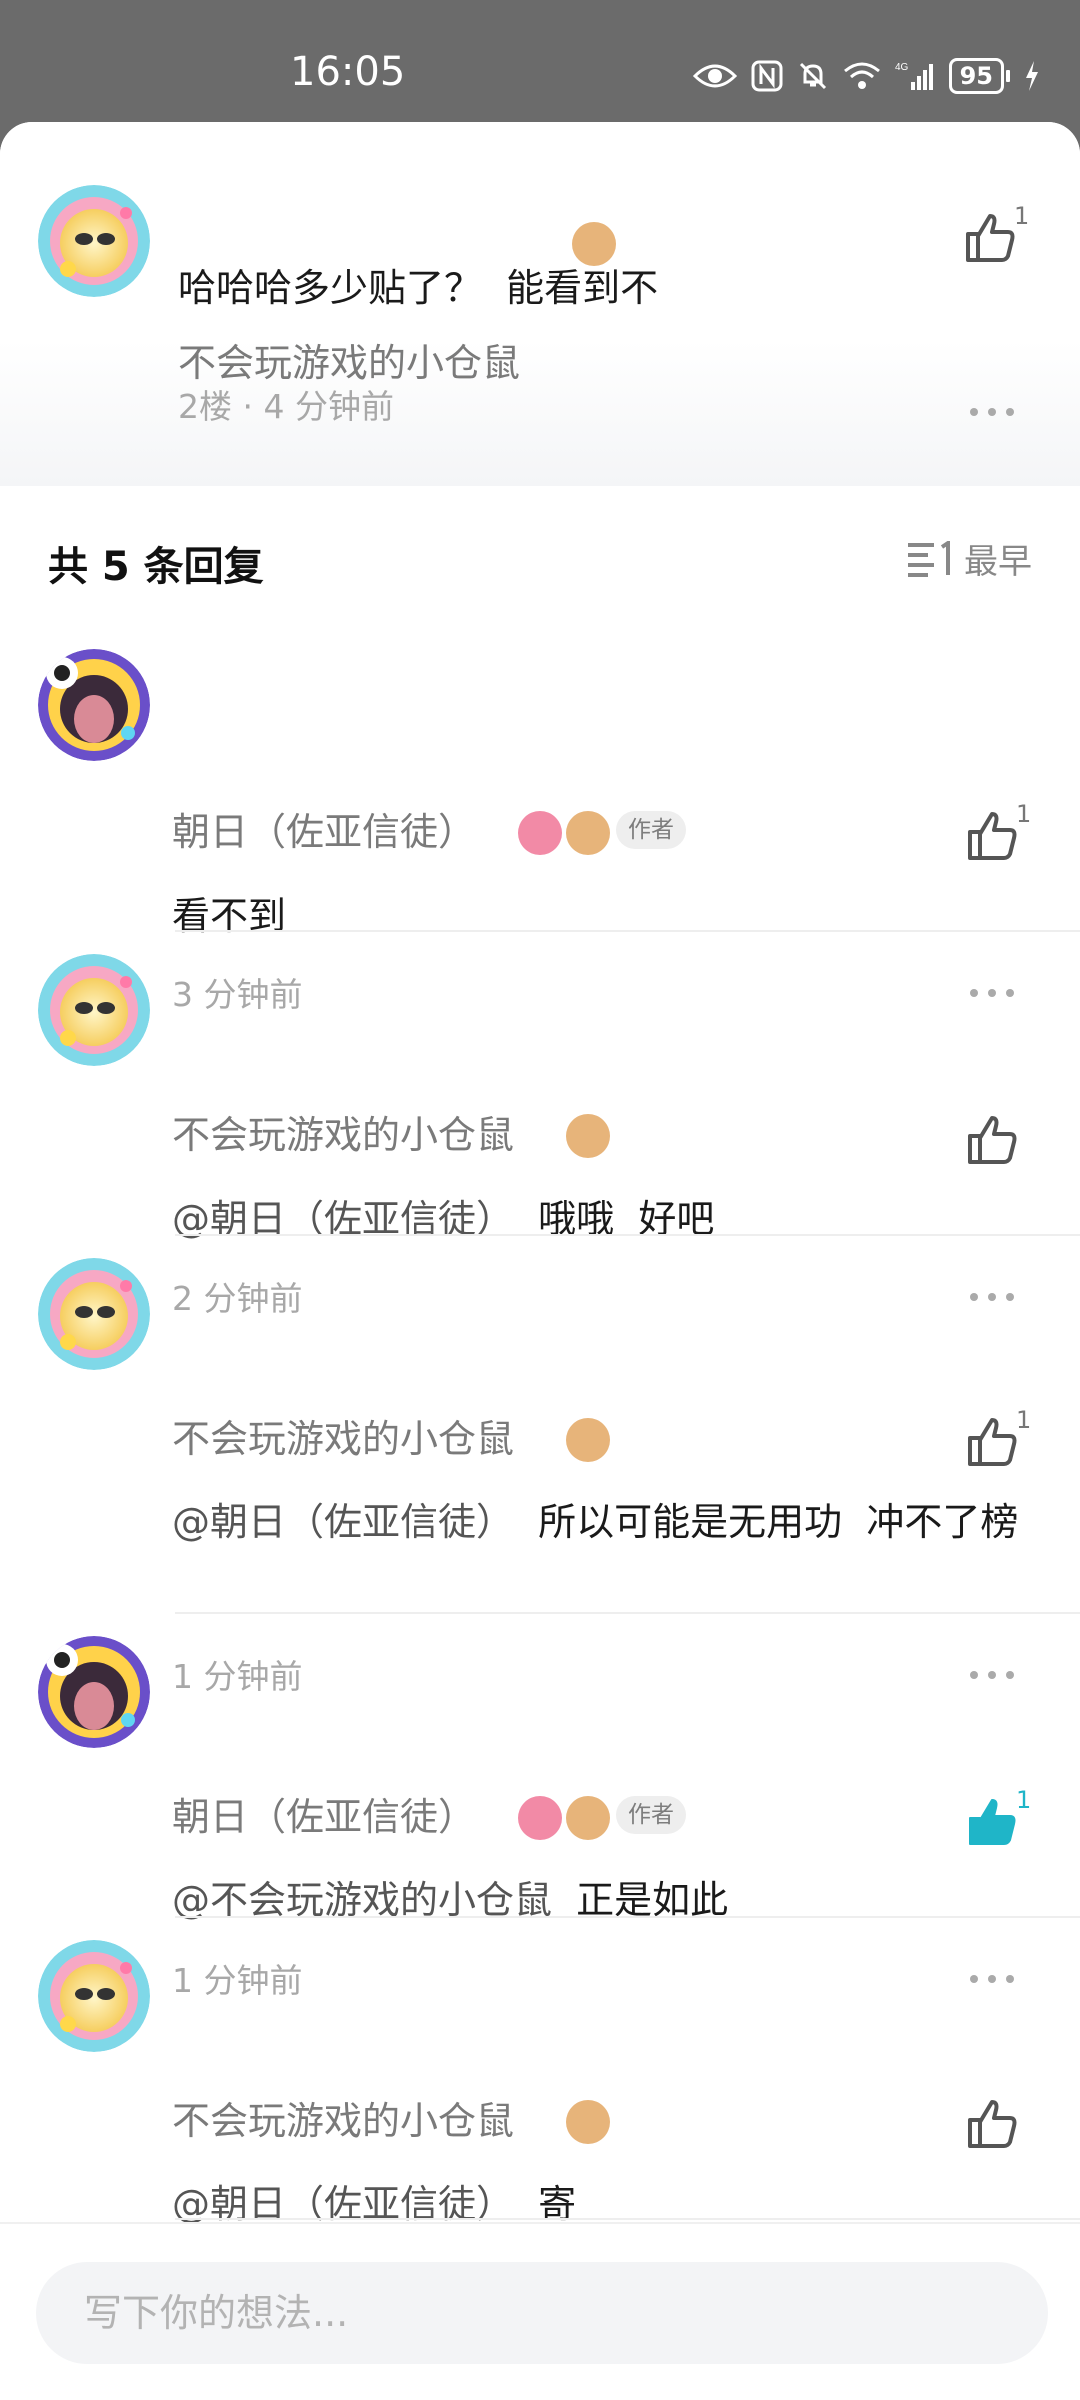 The image size is (1080, 2400). I want to click on status-time: 16:05, so click(348, 72).